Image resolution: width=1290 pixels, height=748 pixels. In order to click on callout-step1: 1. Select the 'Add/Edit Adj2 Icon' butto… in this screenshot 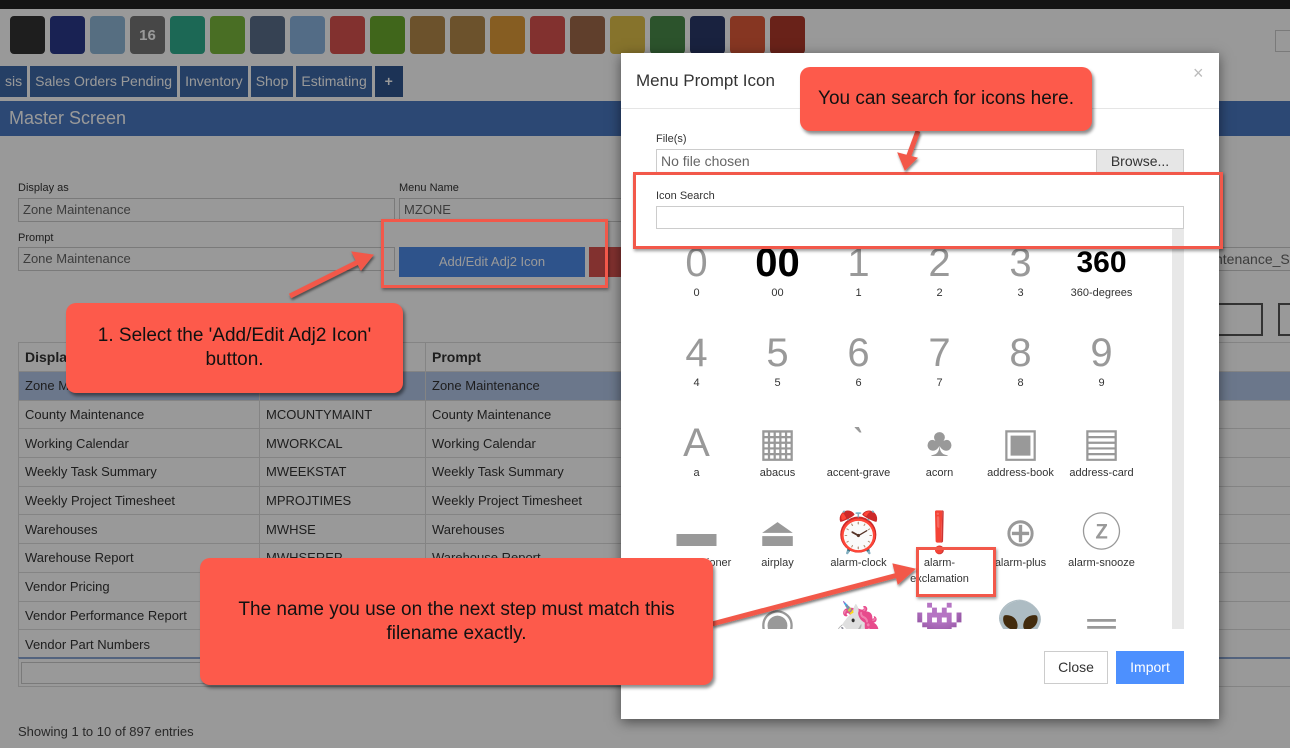, I will do `click(234, 348)`.